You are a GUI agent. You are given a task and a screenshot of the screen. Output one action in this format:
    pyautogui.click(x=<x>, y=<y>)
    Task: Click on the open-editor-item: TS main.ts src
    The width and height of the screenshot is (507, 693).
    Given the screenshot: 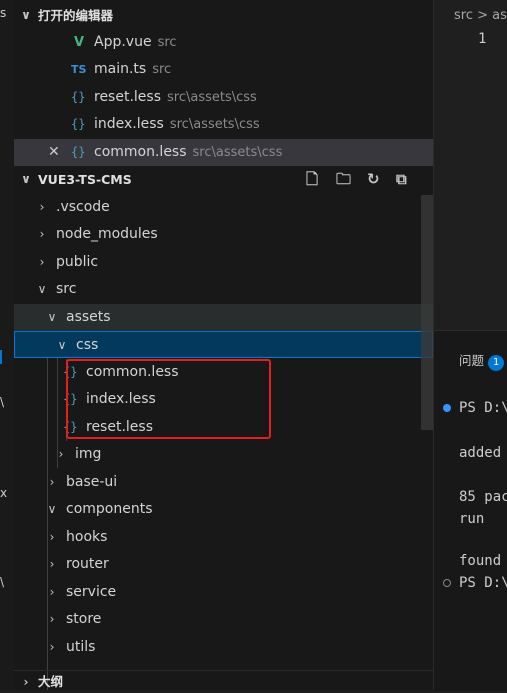 What is the action you would take?
    pyautogui.click(x=223, y=69)
    